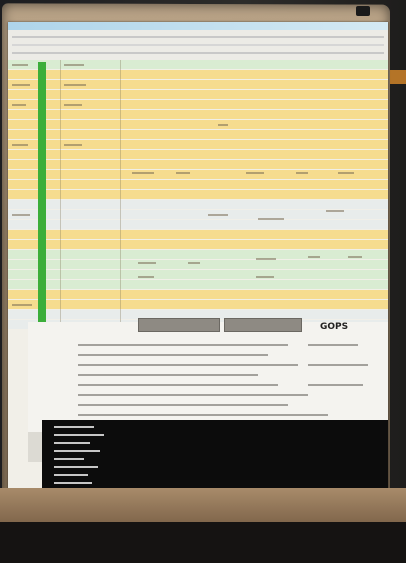 This screenshot has height=563, width=406. I want to click on window-titlebar, so click(198, 26).